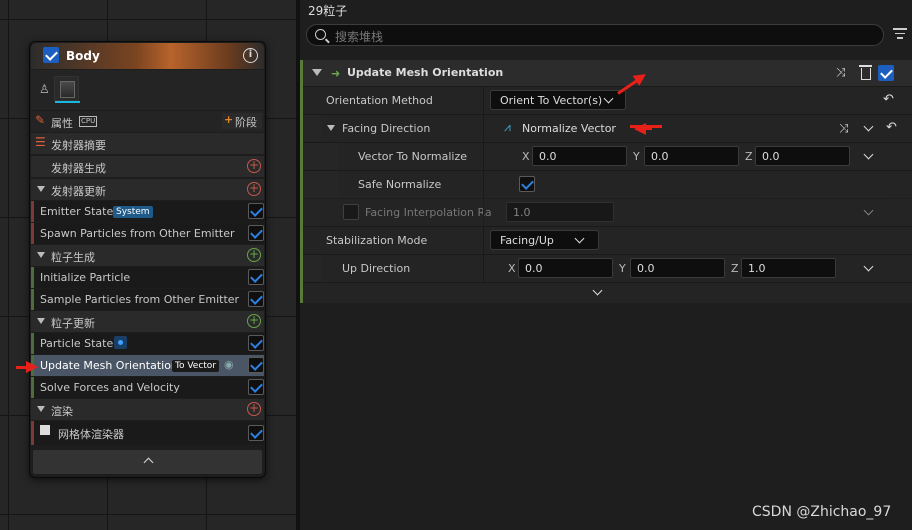  Describe the element at coordinates (147, 433) in the screenshot. I see `module-mesh-renderer: 网格体渲染器` at that location.